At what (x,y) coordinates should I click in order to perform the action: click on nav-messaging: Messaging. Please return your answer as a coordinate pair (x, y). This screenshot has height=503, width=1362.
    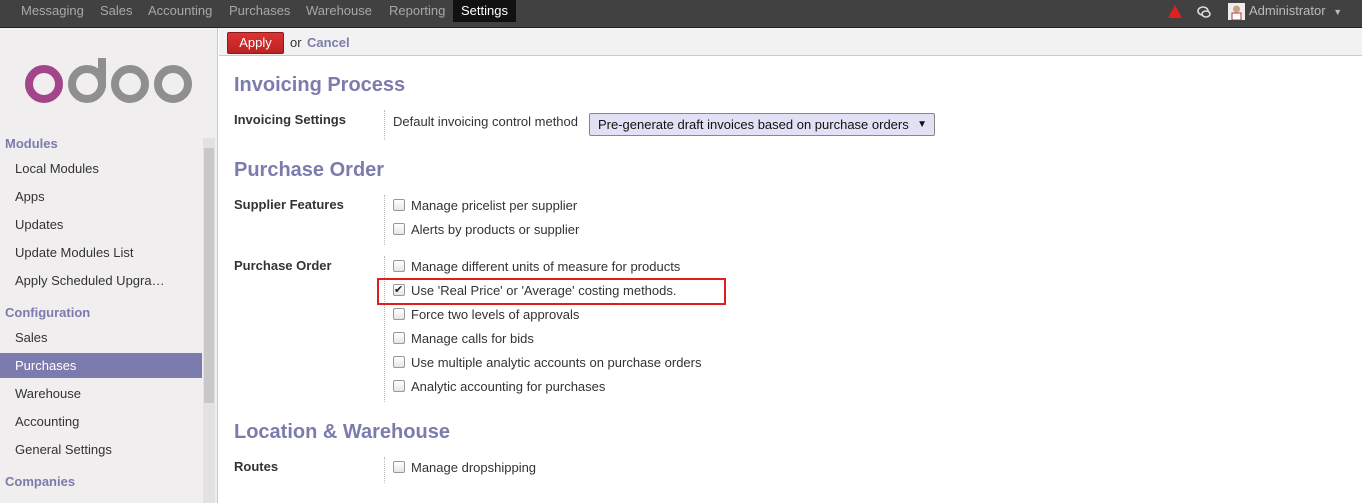
    Looking at the image, I should click on (52, 11).